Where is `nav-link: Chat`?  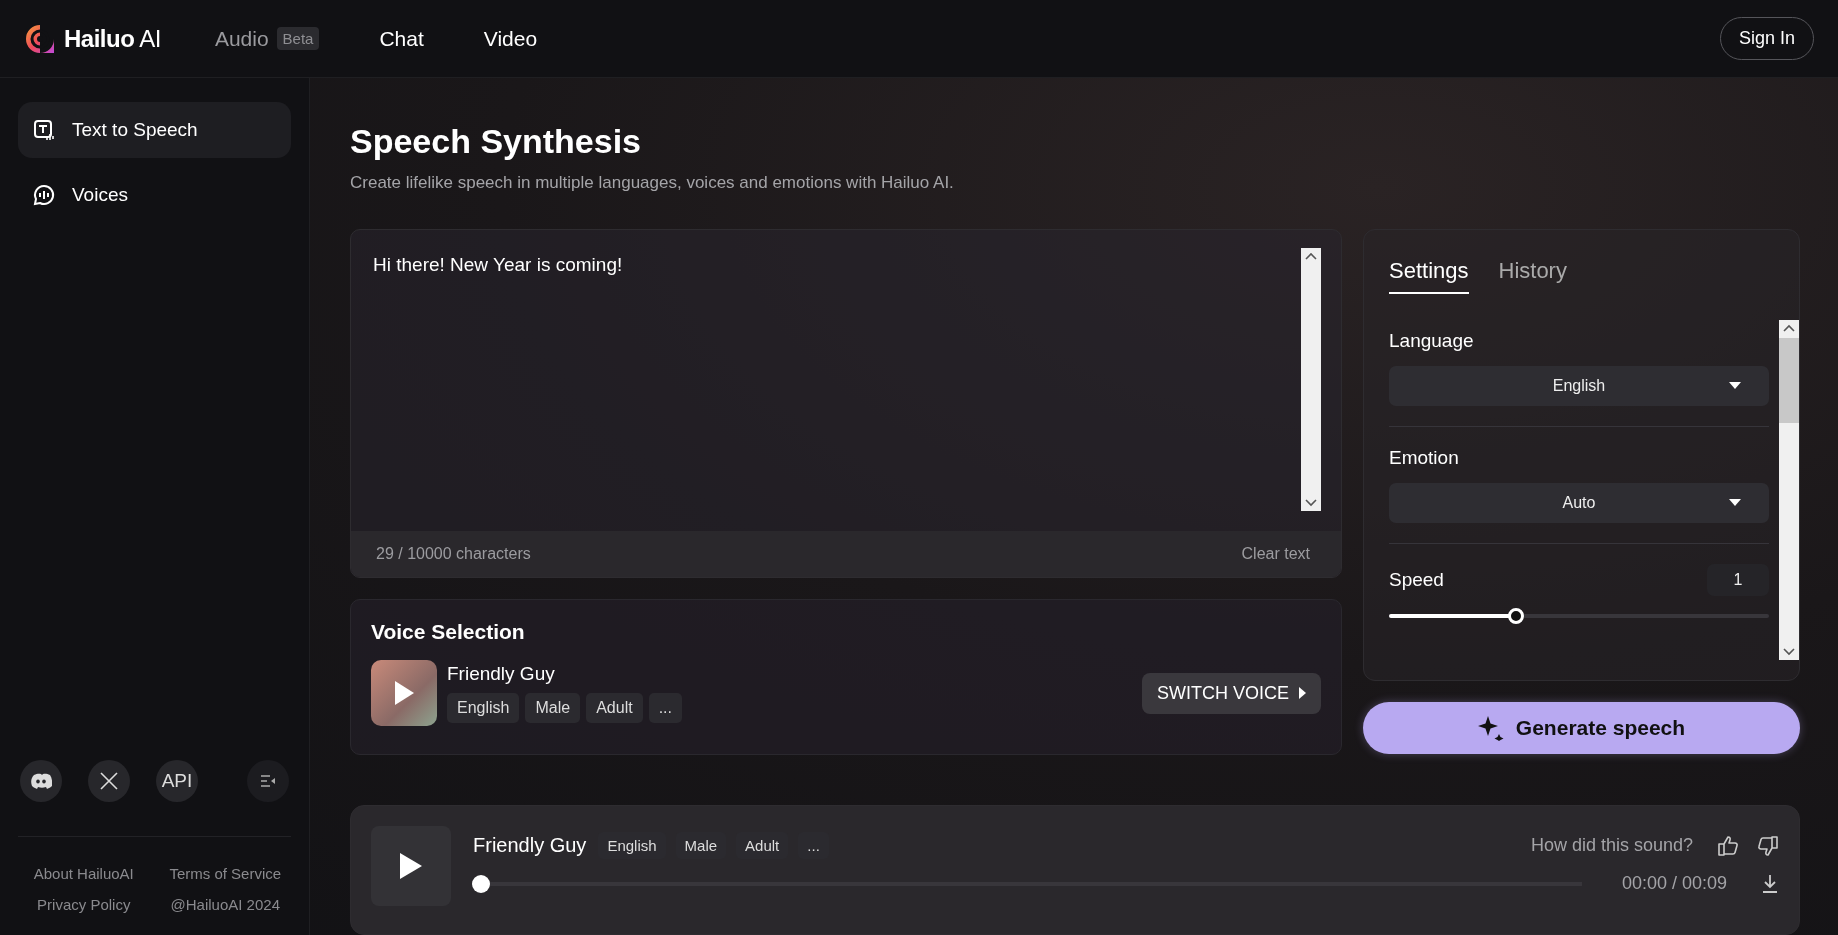 nav-link: Chat is located at coordinates (401, 38).